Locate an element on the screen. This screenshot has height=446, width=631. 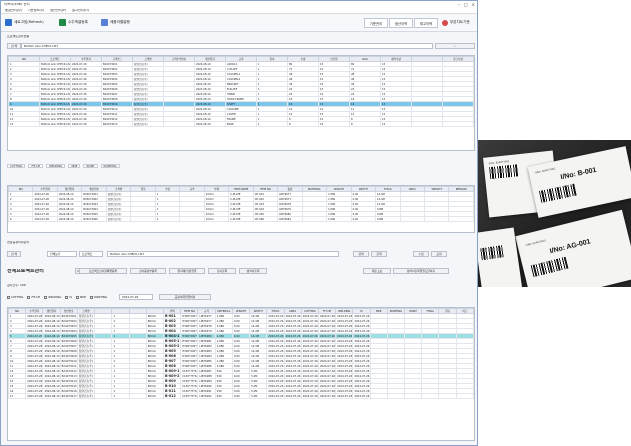
table-cell: 1 is located at coordinates (120, 396).